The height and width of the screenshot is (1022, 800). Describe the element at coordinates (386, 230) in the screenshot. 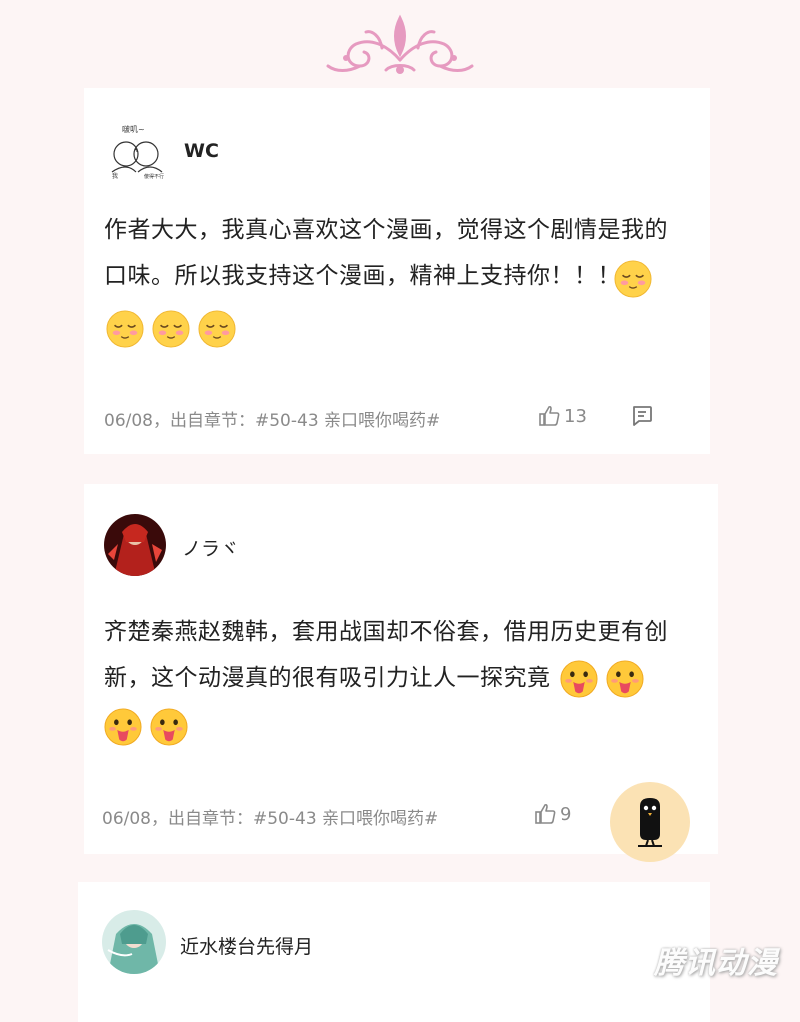

I see `comment-text-line: 作者大大，我真心喜欢这个漫画，觉得这个剧情是我的` at that location.